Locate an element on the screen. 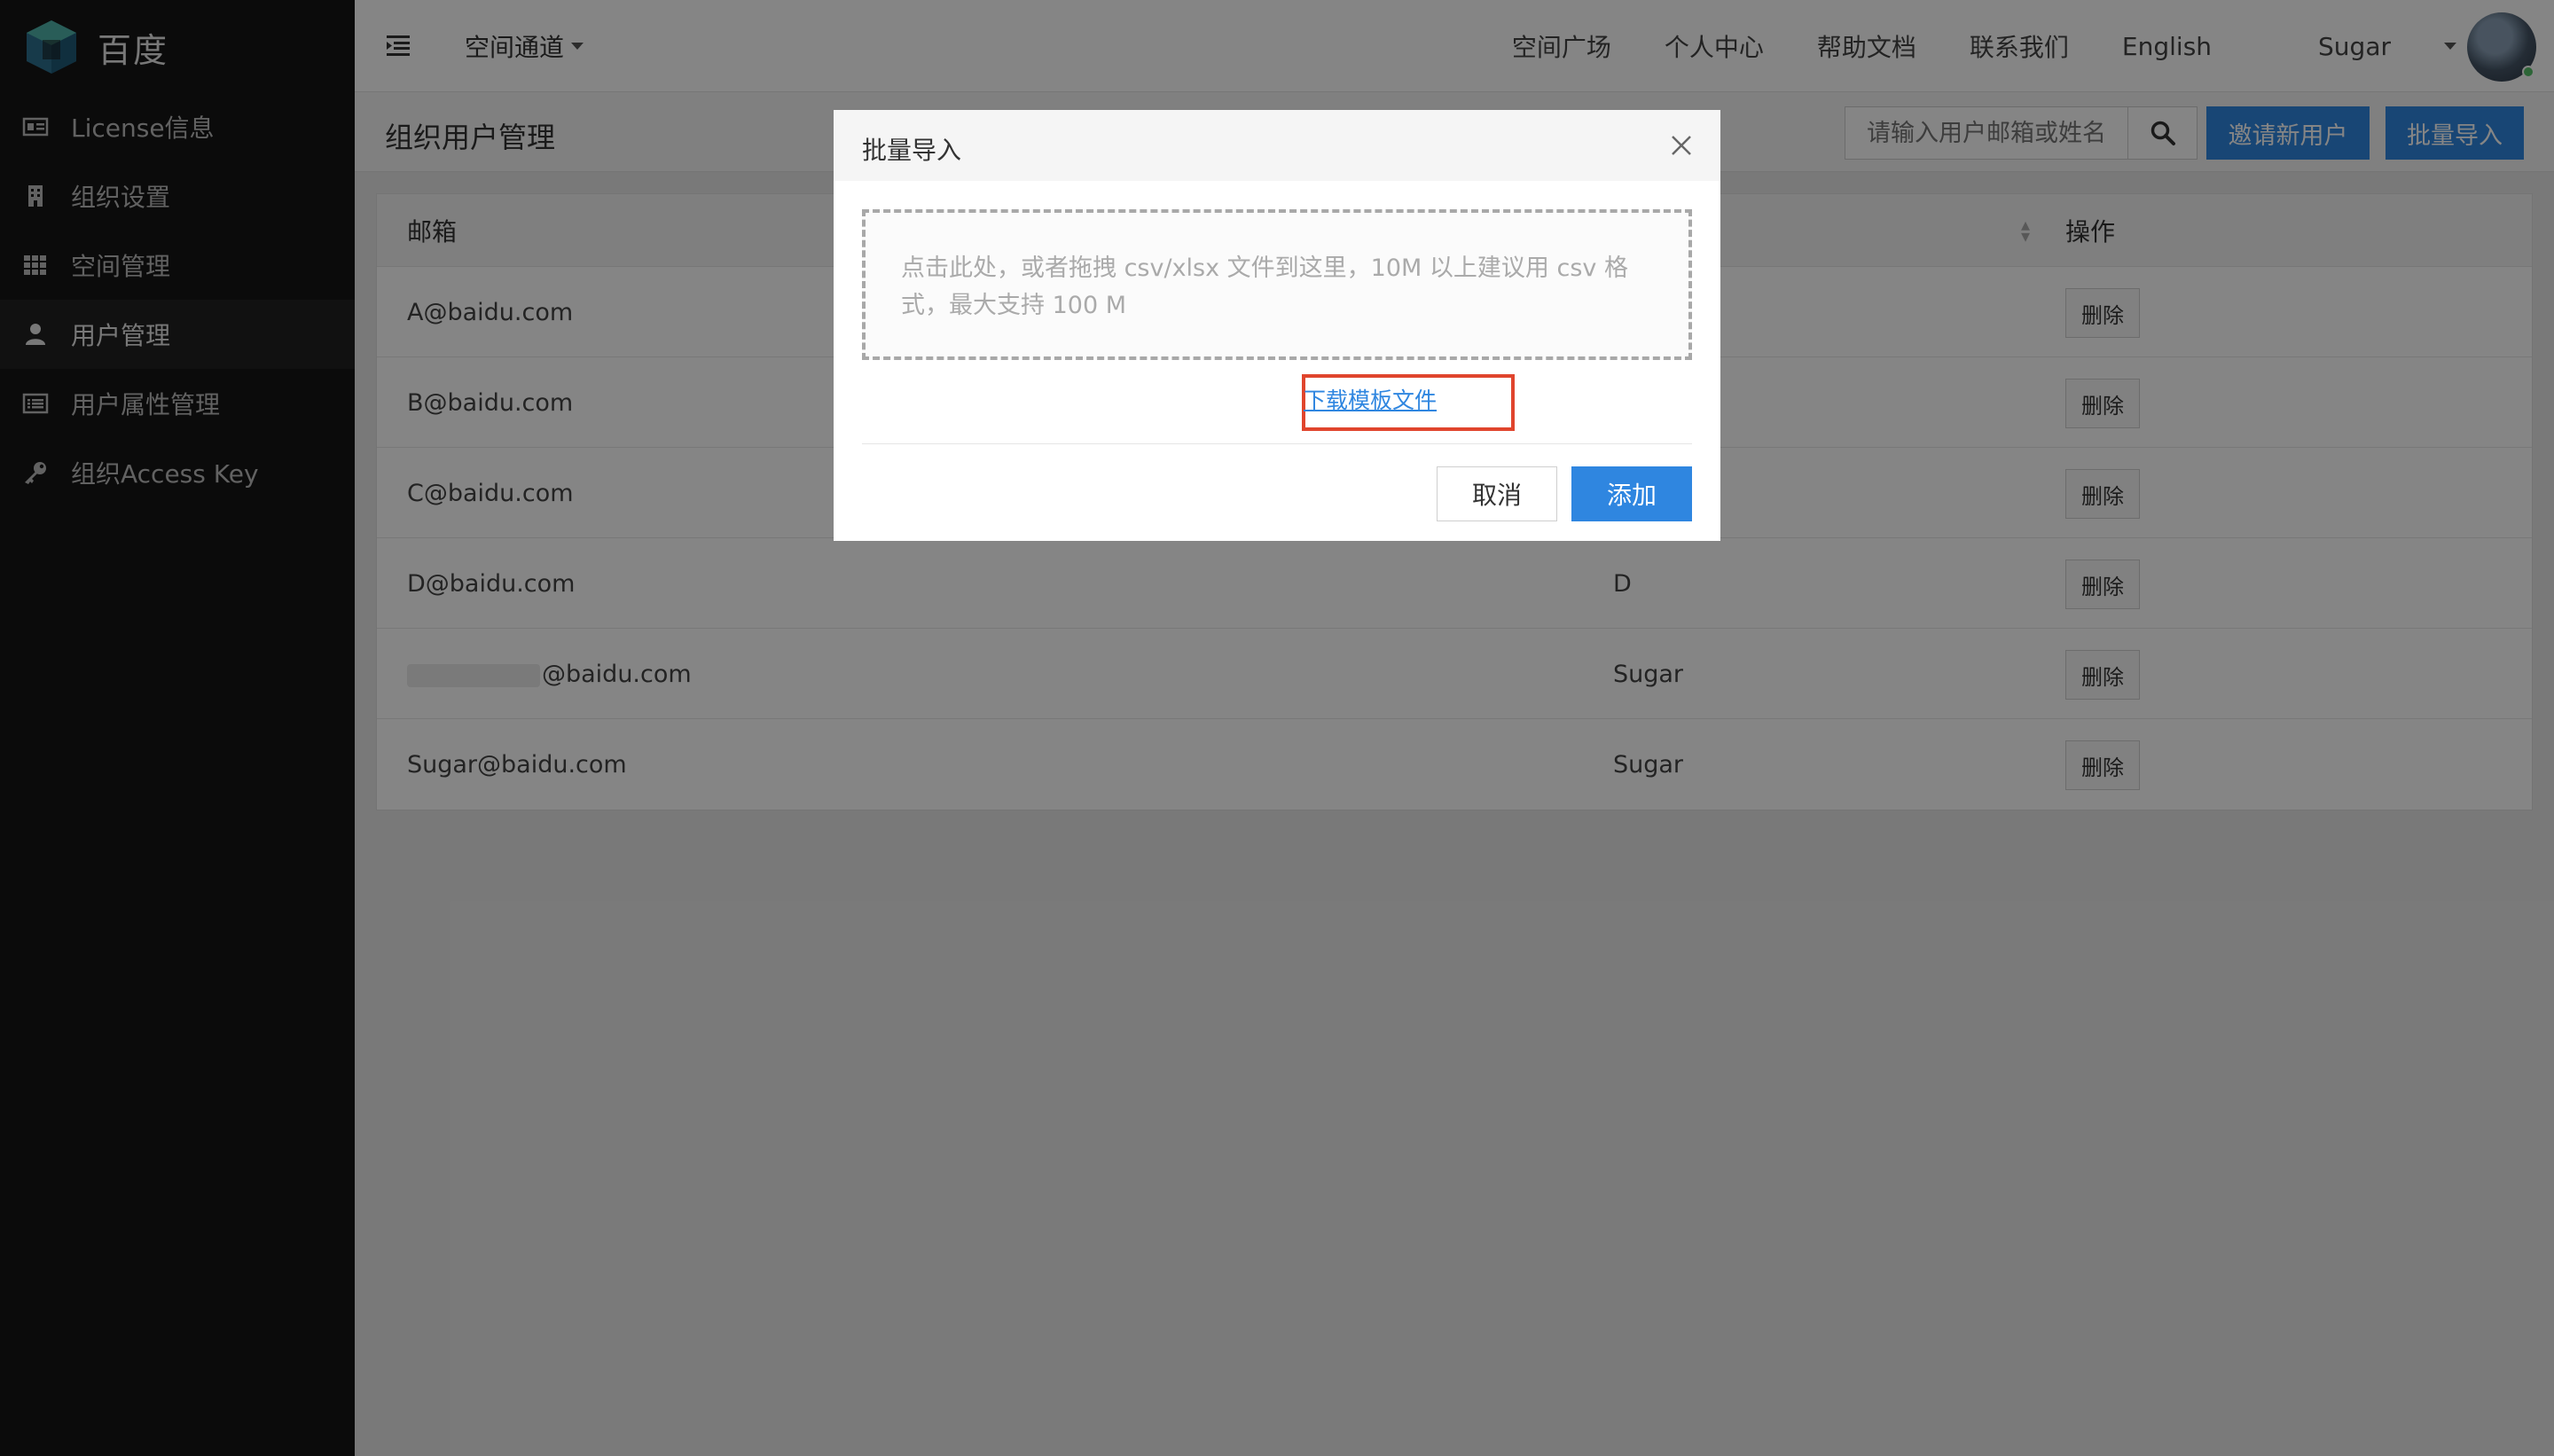 The height and width of the screenshot is (1456, 2554). modal-title: 批量导入 is located at coordinates (912, 150).